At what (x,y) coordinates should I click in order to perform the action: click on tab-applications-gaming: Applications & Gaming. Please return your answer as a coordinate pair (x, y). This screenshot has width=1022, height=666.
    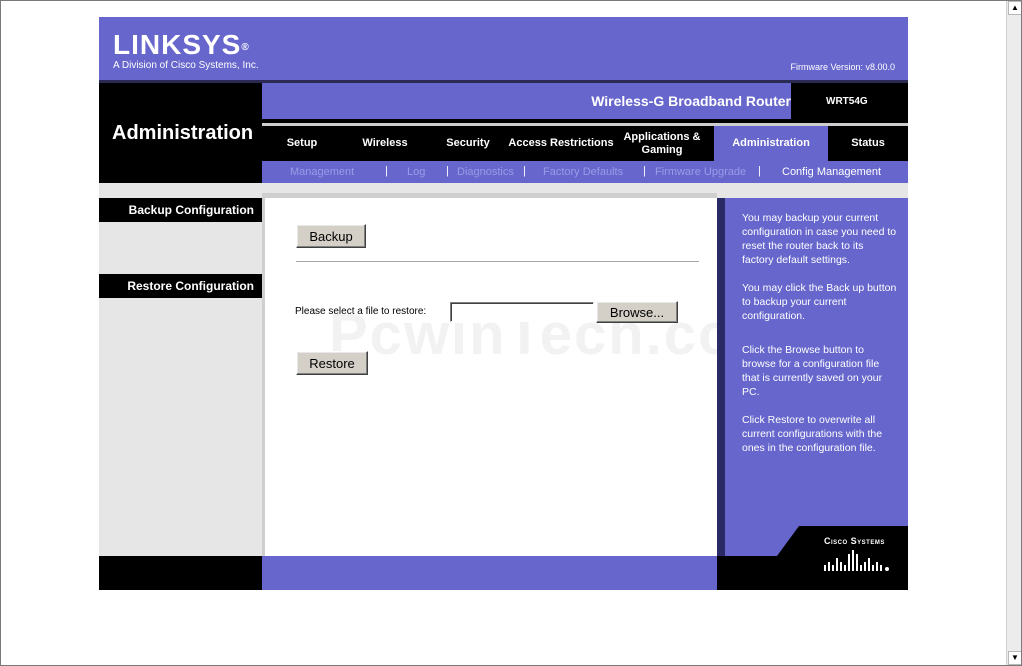
    Looking at the image, I should click on (662, 143).